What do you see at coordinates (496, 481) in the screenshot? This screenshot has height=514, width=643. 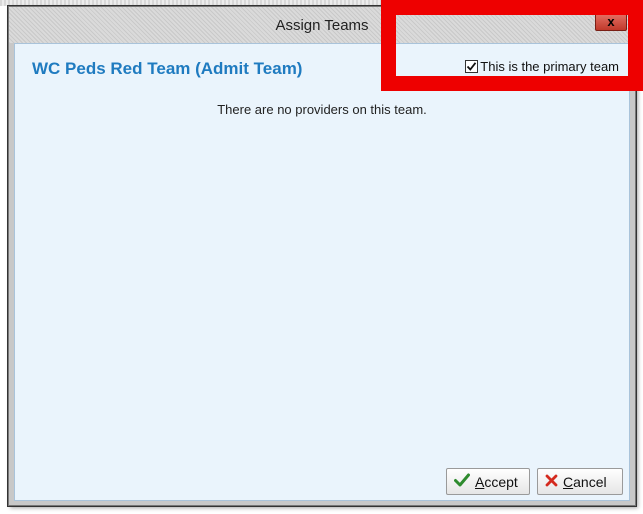 I see `accept-button-label: Accept` at bounding box center [496, 481].